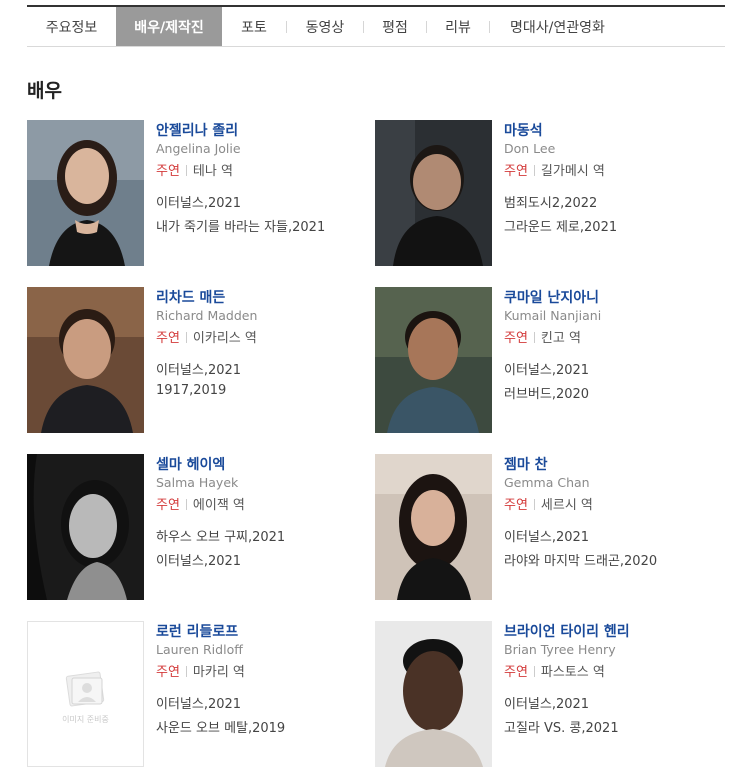 The image size is (734, 780). I want to click on image-placeholder-icon, so click(85, 689).